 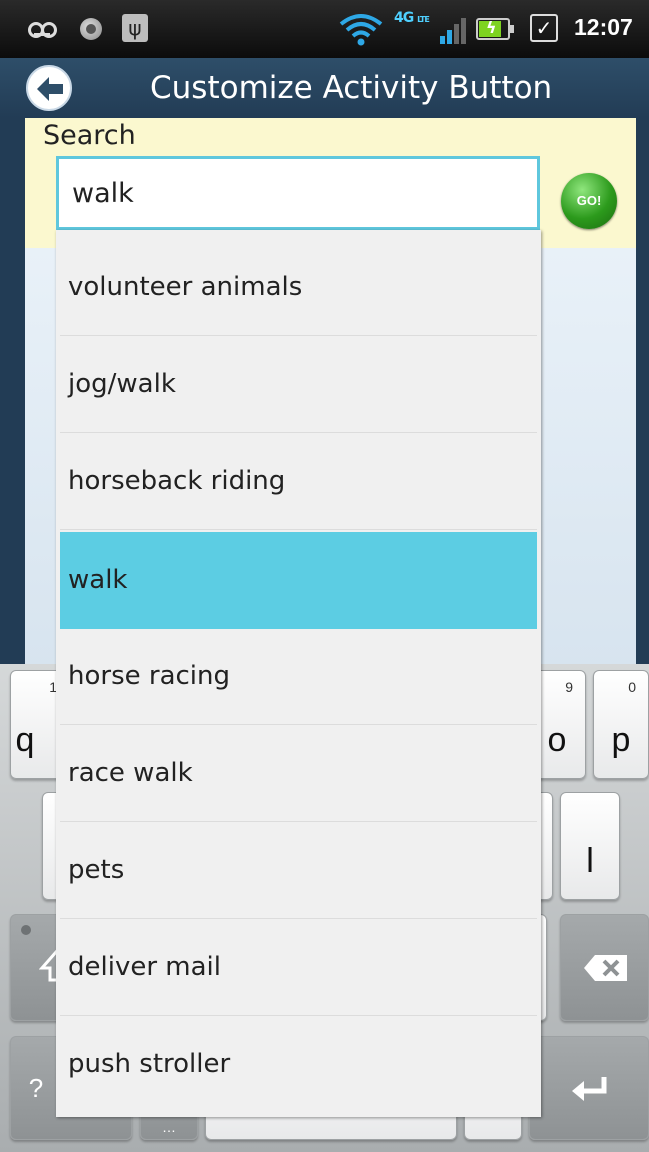 What do you see at coordinates (25, 740) in the screenshot?
I see `key-q-label: q` at bounding box center [25, 740].